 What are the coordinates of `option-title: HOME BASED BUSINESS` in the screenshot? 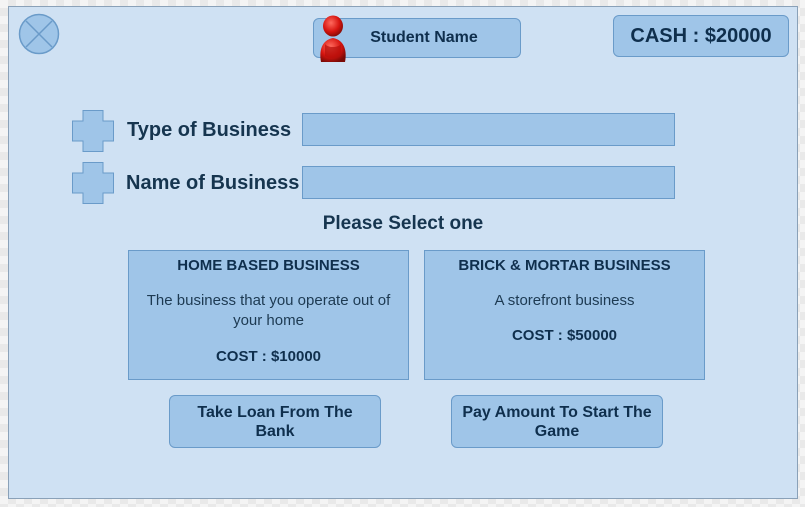 It's located at (268, 265).